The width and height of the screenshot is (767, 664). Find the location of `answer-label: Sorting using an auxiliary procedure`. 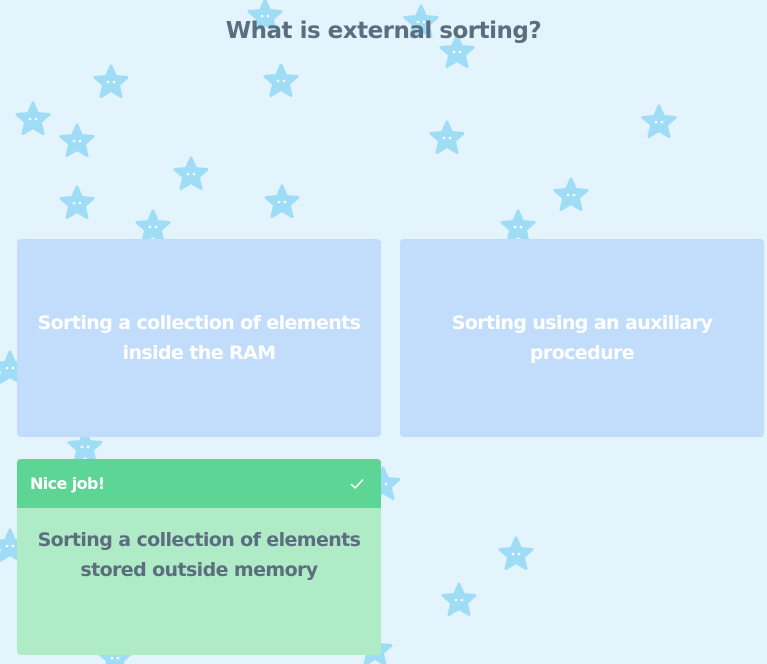

answer-label: Sorting using an auxiliary procedure is located at coordinates (582, 338).